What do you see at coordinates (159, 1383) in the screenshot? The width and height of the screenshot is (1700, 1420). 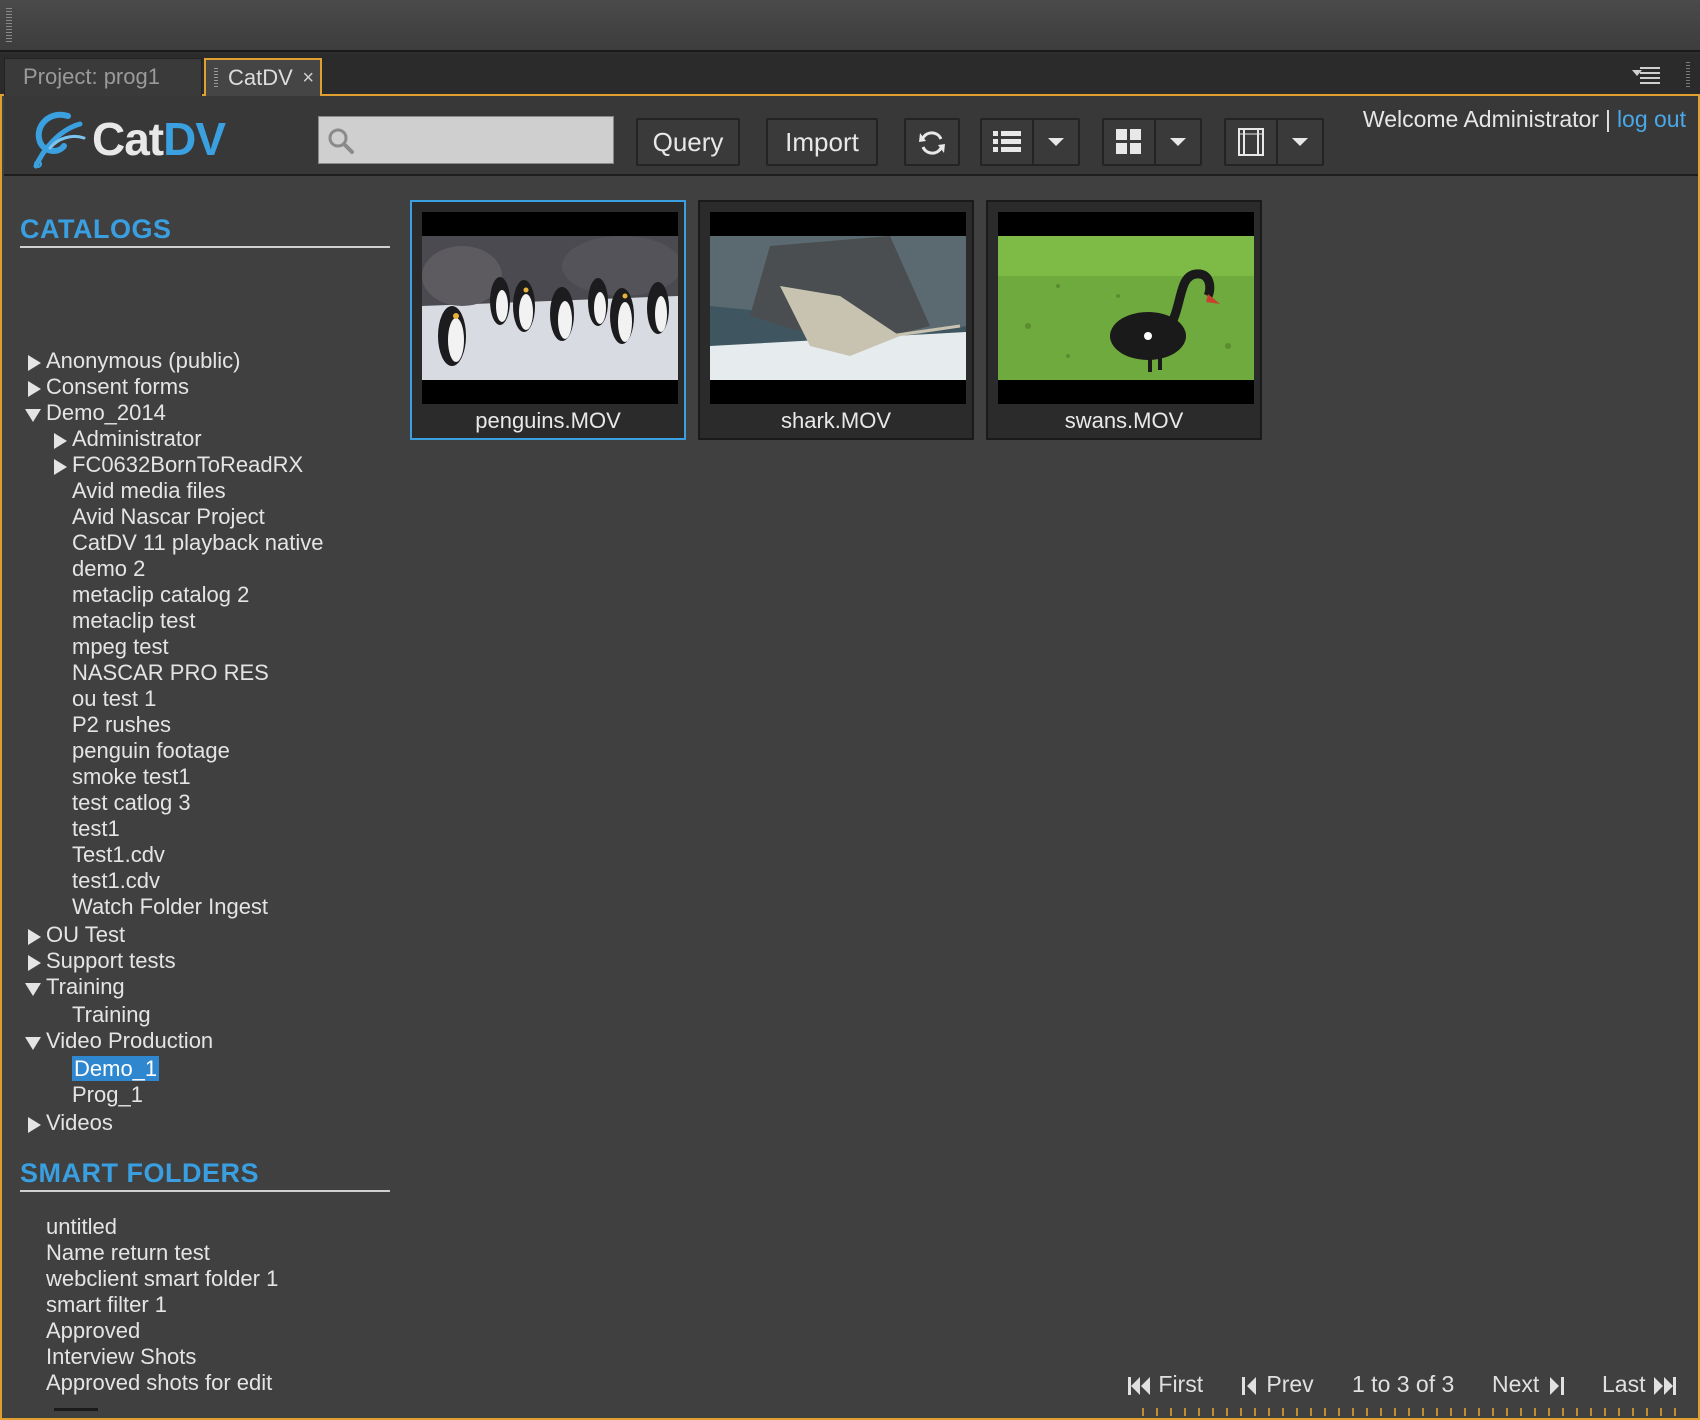 I see `smart-folder-item: Approved shots for edit` at bounding box center [159, 1383].